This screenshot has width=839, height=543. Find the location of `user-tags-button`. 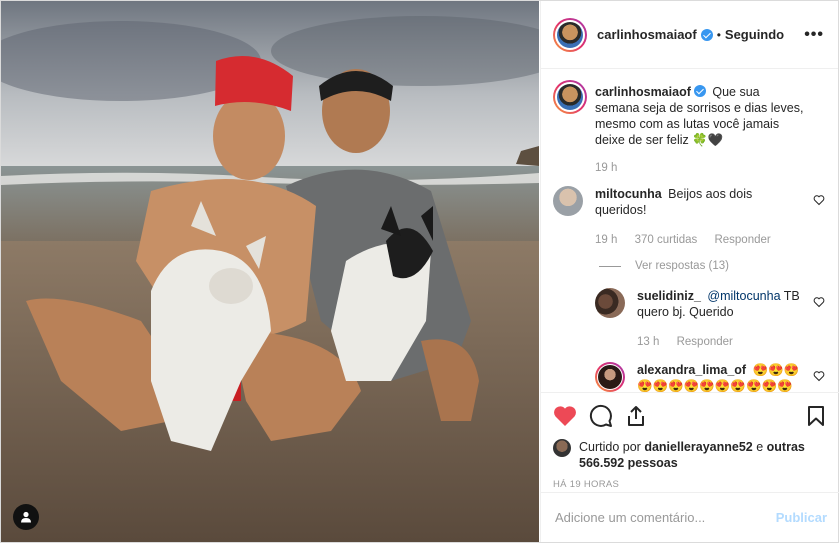

user-tags-button is located at coordinates (26, 517).